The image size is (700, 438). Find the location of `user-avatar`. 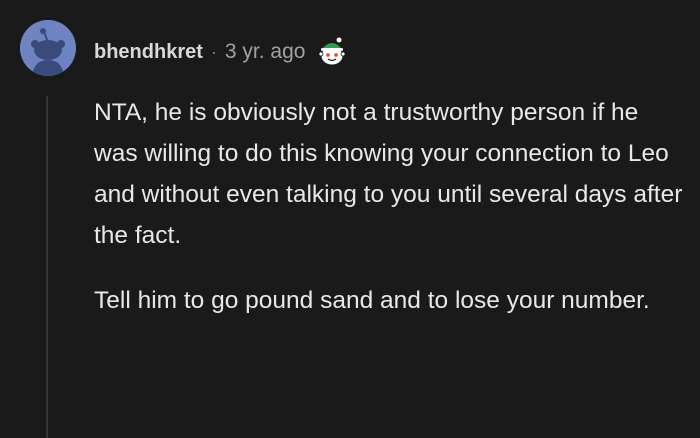

user-avatar is located at coordinates (48, 48).